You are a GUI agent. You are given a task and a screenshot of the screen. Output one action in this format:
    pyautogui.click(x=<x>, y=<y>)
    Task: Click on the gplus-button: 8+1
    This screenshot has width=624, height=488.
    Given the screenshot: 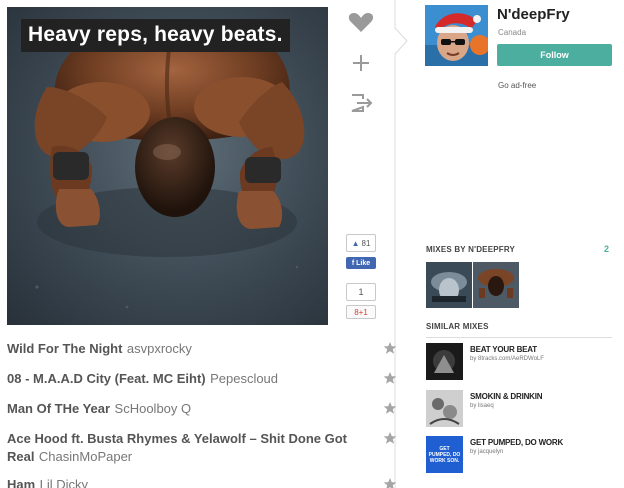 What is the action you would take?
    pyautogui.click(x=361, y=312)
    